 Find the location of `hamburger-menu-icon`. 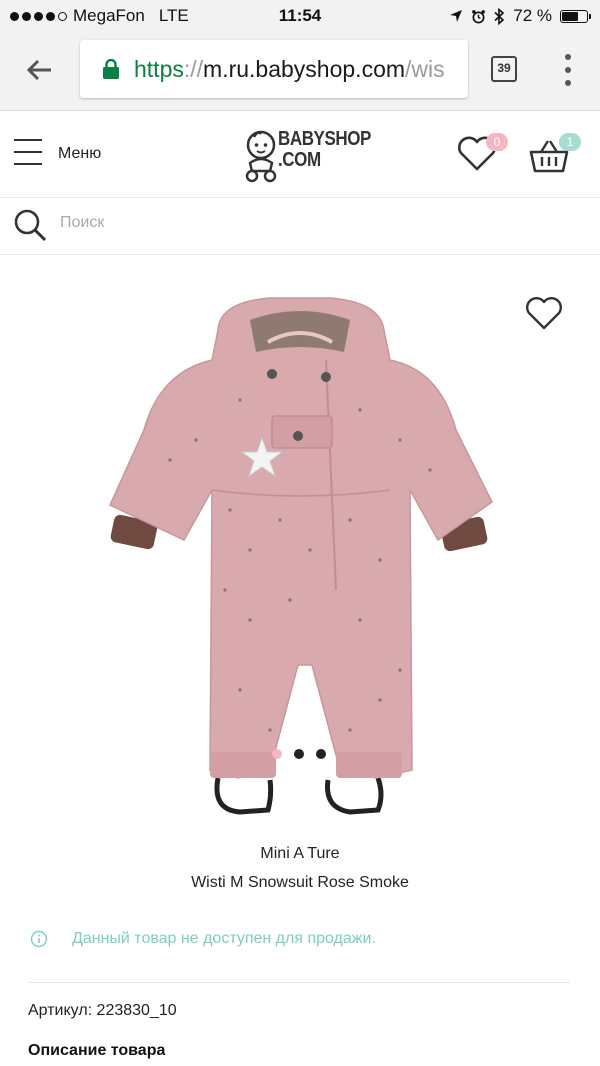

hamburger-menu-icon is located at coordinates (28, 152).